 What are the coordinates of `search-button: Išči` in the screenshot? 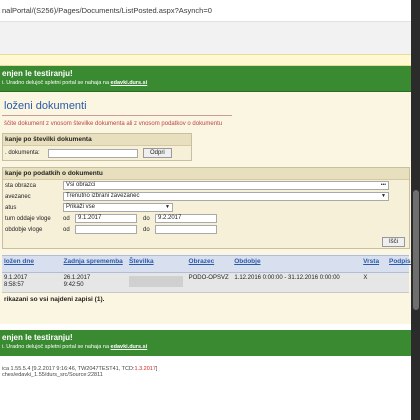 It's located at (393, 241).